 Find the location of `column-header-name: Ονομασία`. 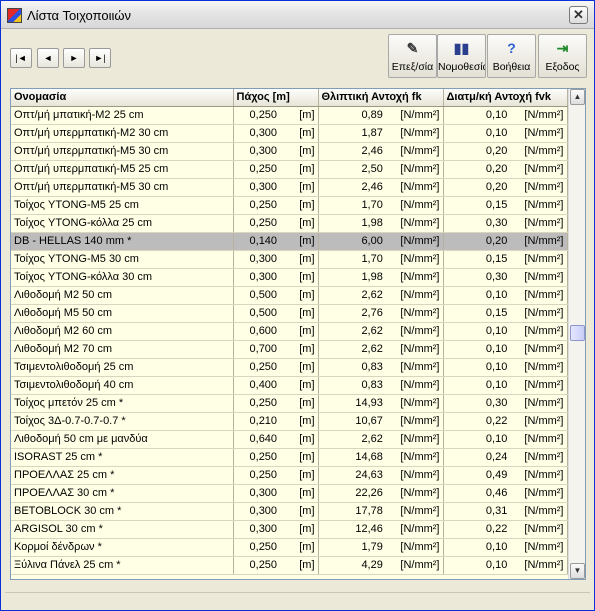

column-header-name: Ονομασία is located at coordinates (122, 98).